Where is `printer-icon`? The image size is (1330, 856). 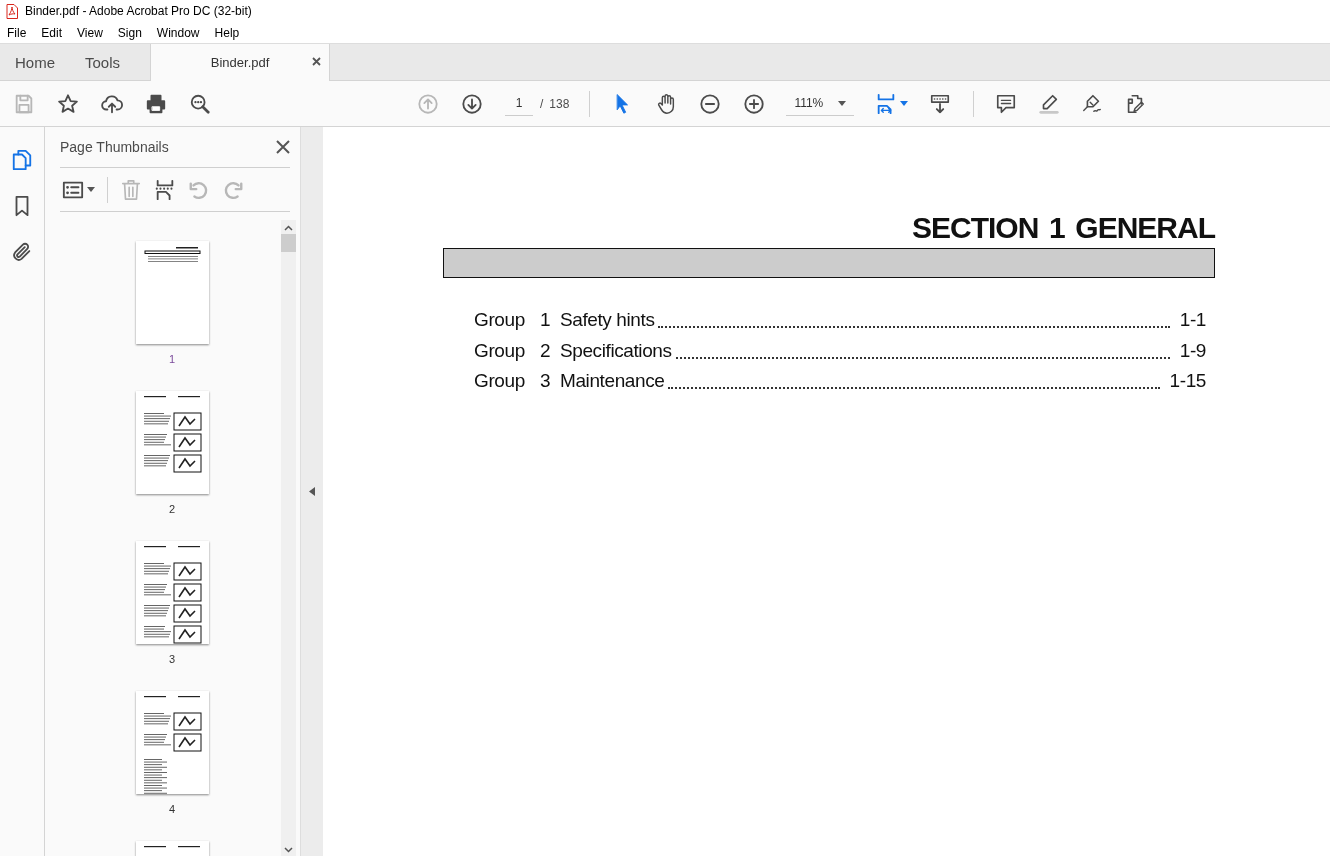
printer-icon is located at coordinates (156, 103).